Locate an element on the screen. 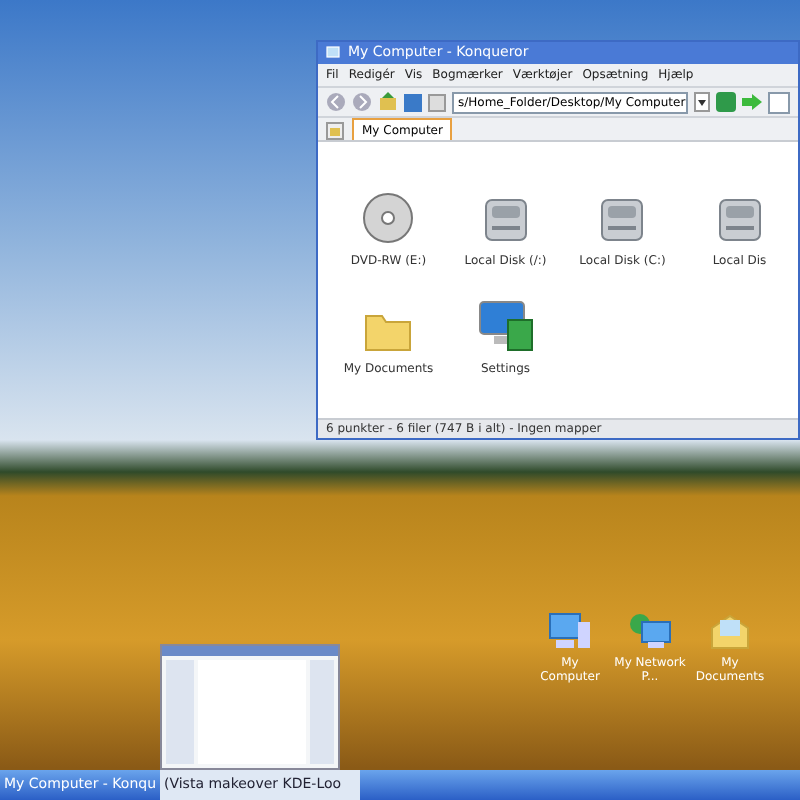 This screenshot has width=800, height=800. search-field is located at coordinates (779, 102).